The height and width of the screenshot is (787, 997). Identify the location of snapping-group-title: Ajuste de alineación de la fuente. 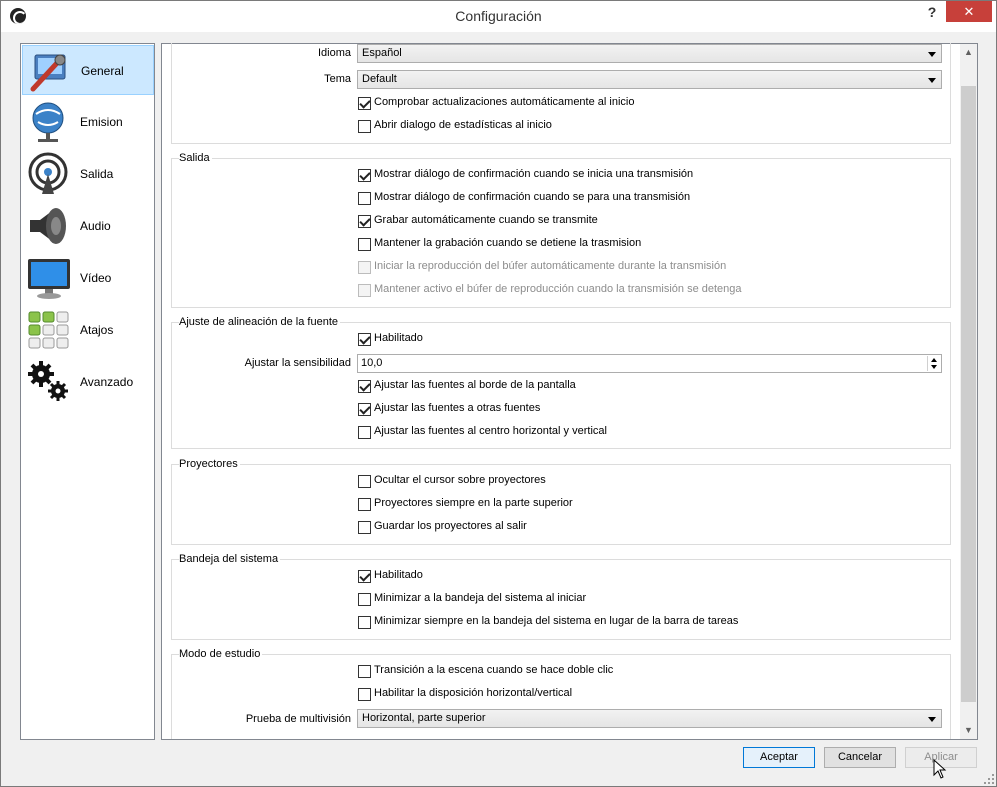
(260, 322).